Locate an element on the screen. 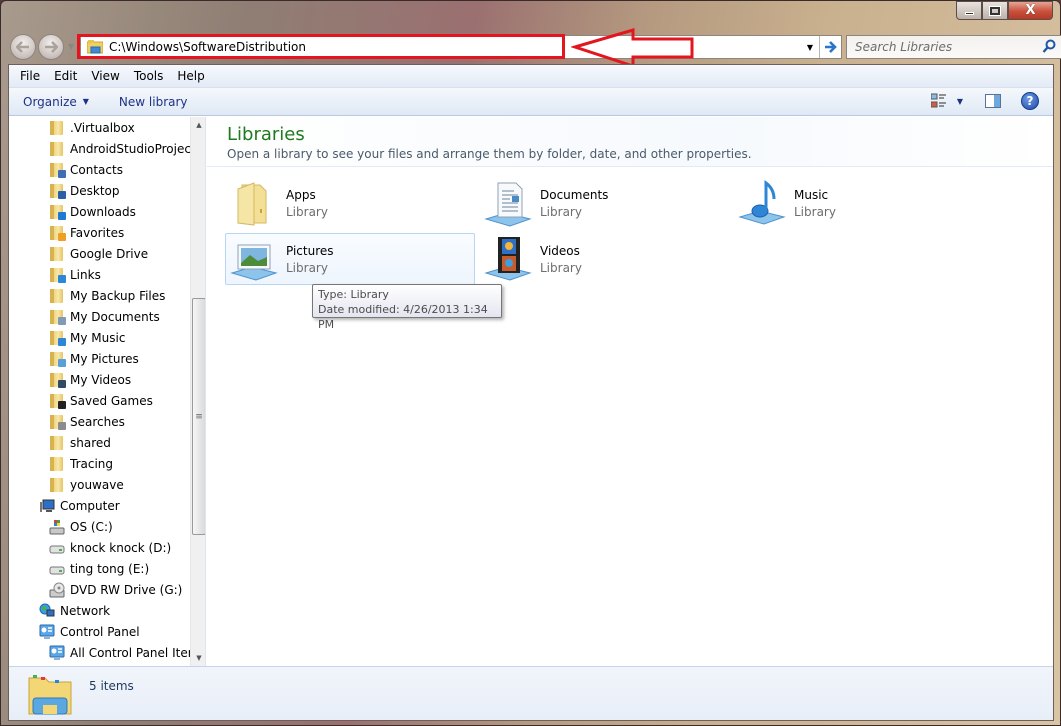  organize-button: Organize ▼ is located at coordinates (56, 102).